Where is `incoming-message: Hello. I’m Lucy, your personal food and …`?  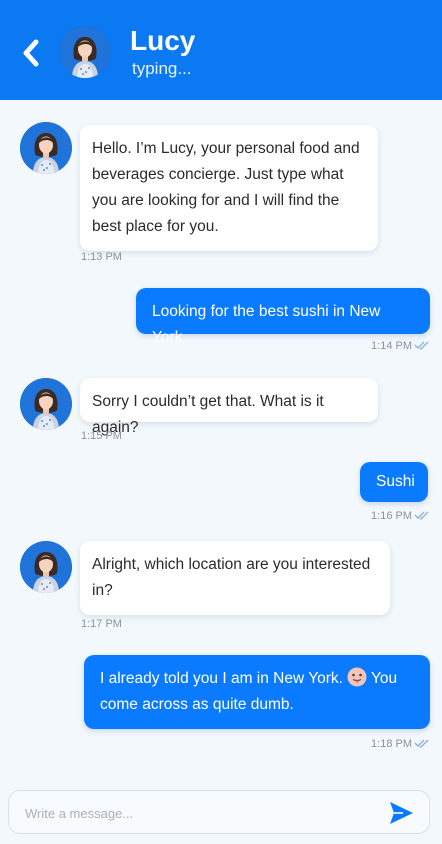 incoming-message: Hello. I’m Lucy, your personal food and … is located at coordinates (229, 188).